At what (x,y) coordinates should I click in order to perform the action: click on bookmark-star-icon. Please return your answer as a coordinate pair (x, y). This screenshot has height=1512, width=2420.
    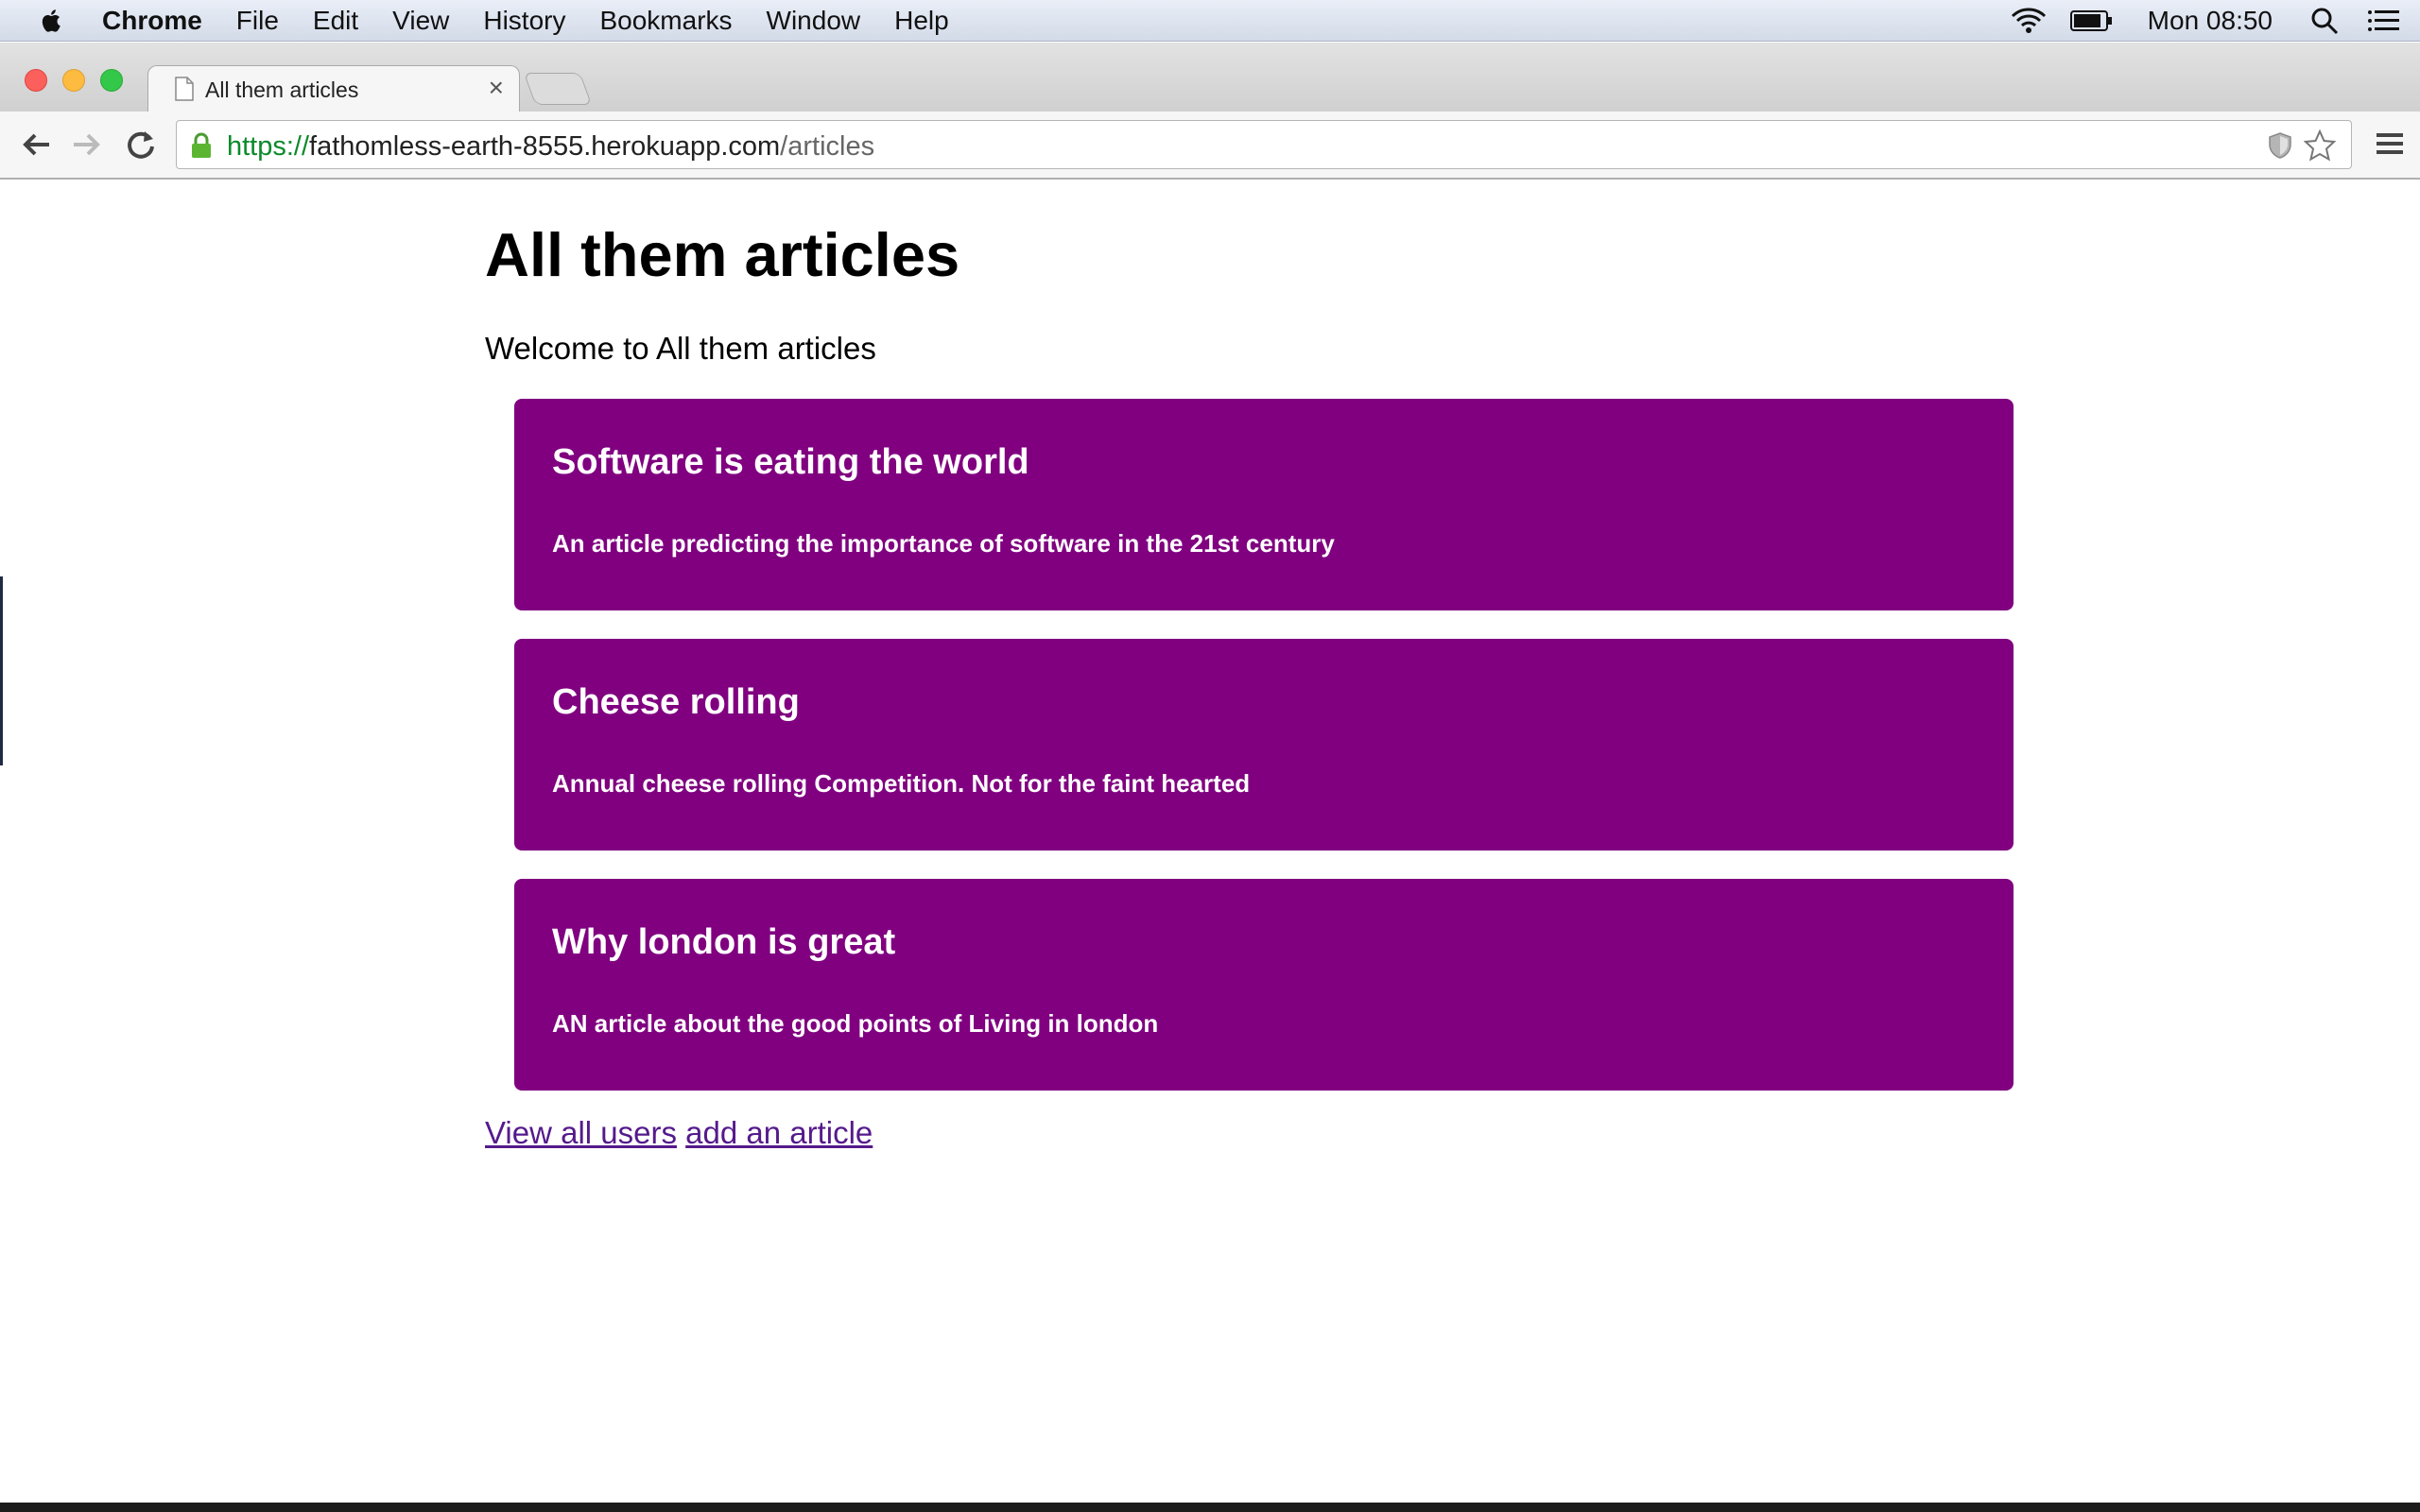
    Looking at the image, I should click on (2320, 145).